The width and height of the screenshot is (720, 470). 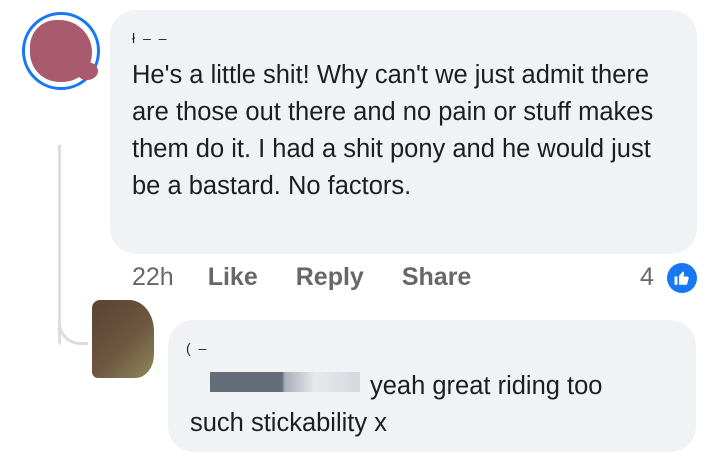 I want to click on thumbs-up-icon, so click(x=681, y=278).